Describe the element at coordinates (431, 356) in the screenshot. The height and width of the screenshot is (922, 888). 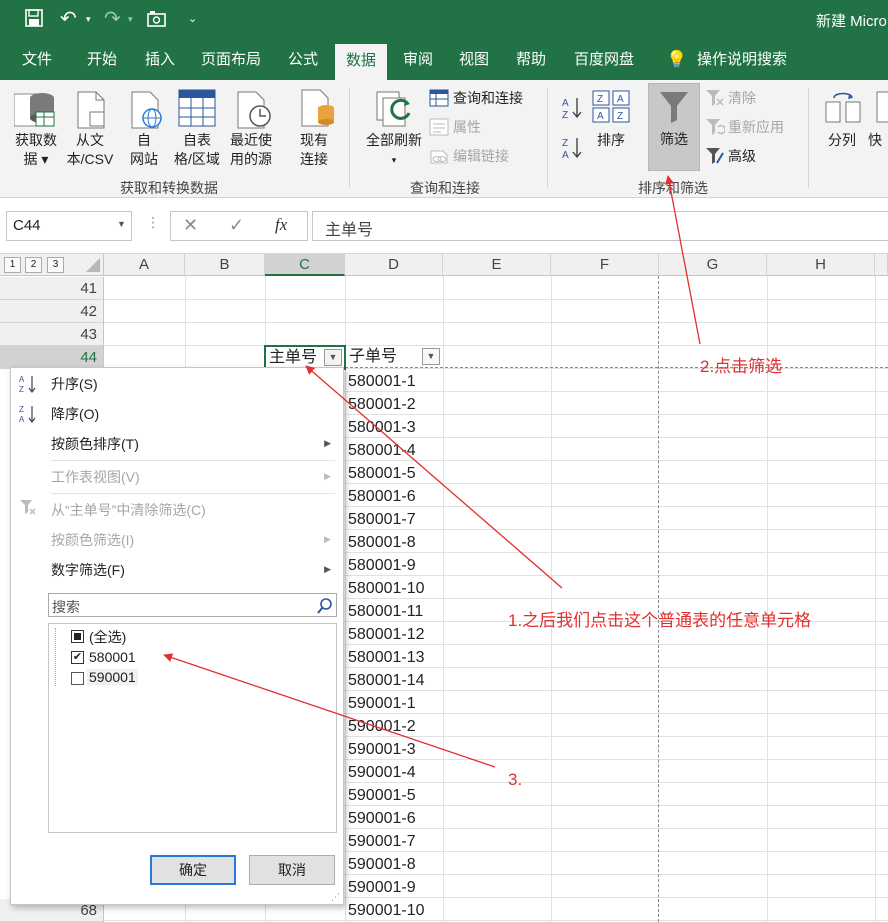
I see `filter-dropdown-icon: ▼` at that location.